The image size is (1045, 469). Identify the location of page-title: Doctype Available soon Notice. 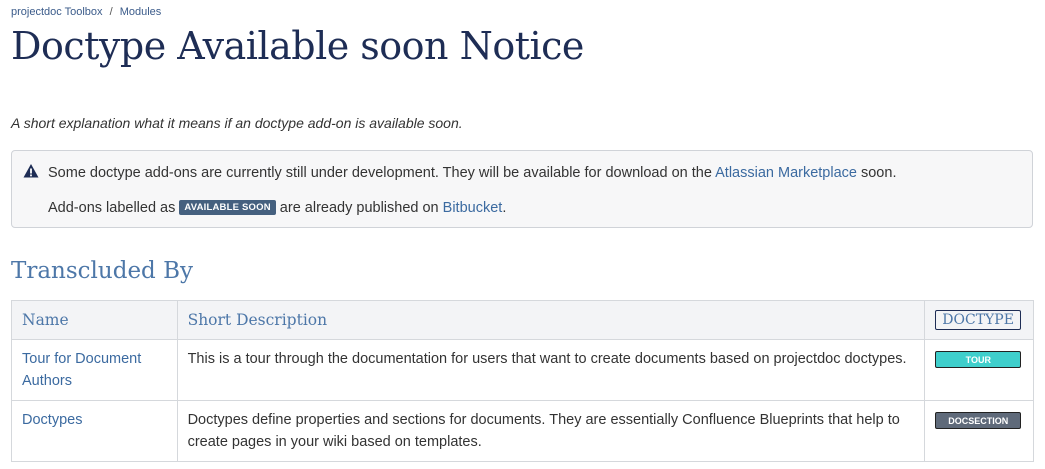
(297, 46).